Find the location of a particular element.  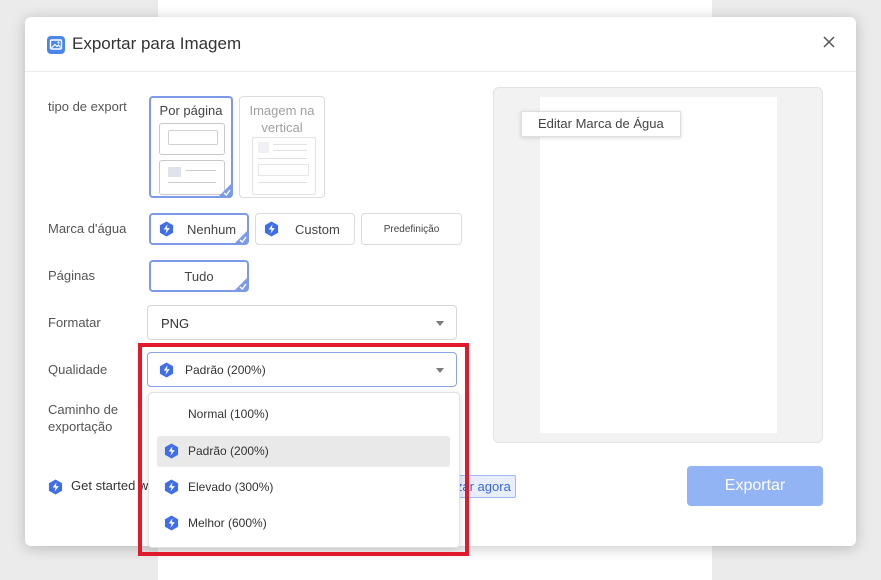

watermark-option-custom: Custom is located at coordinates (305, 229).